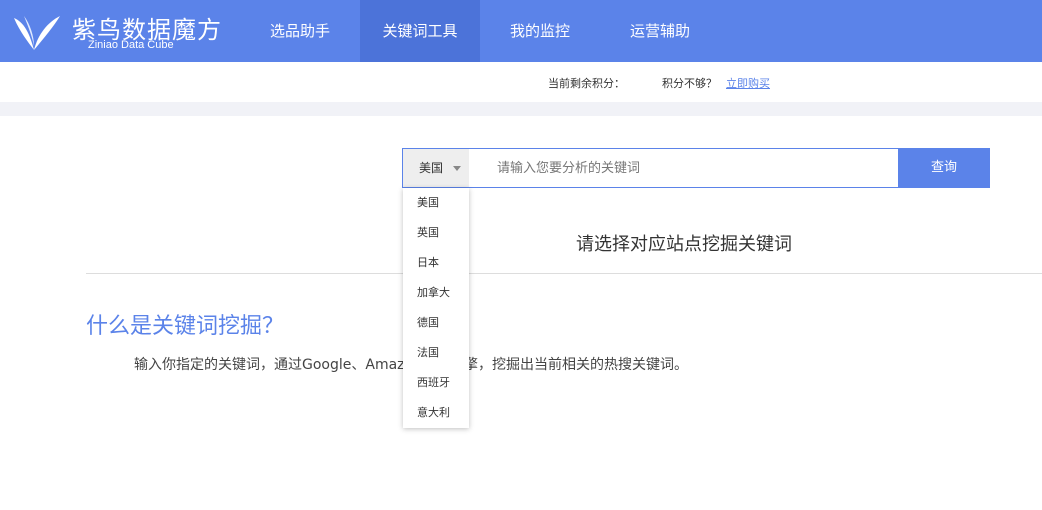  What do you see at coordinates (185, 326) in the screenshot?
I see `info-title: 什么是关键词挖掘？` at bounding box center [185, 326].